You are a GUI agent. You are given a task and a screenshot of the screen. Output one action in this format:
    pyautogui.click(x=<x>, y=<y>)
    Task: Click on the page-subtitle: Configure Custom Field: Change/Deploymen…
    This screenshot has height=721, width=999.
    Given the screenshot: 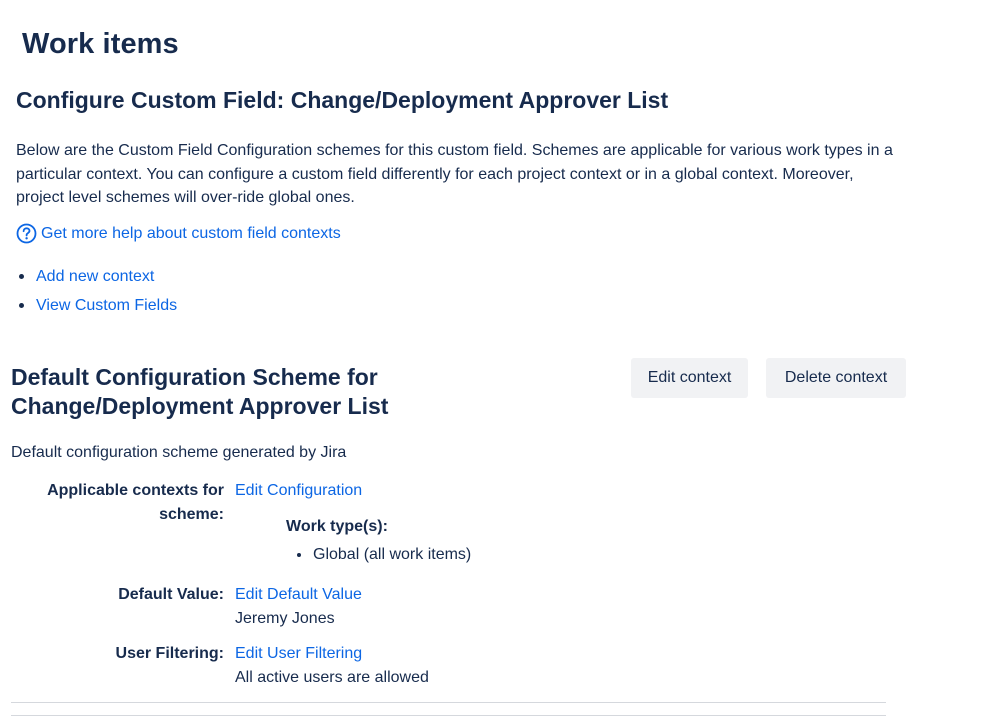 What is the action you would take?
    pyautogui.click(x=342, y=100)
    